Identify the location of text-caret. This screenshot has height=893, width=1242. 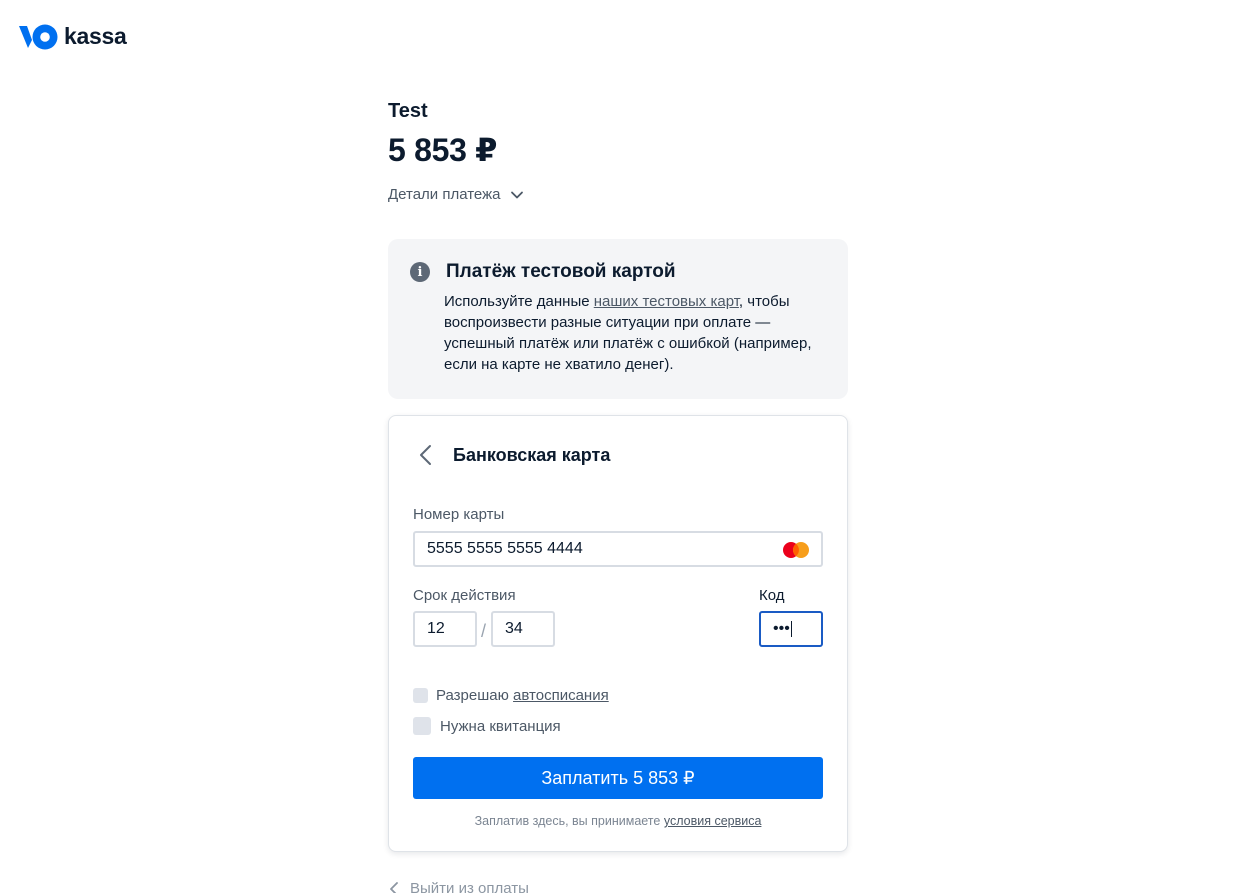
(791, 629).